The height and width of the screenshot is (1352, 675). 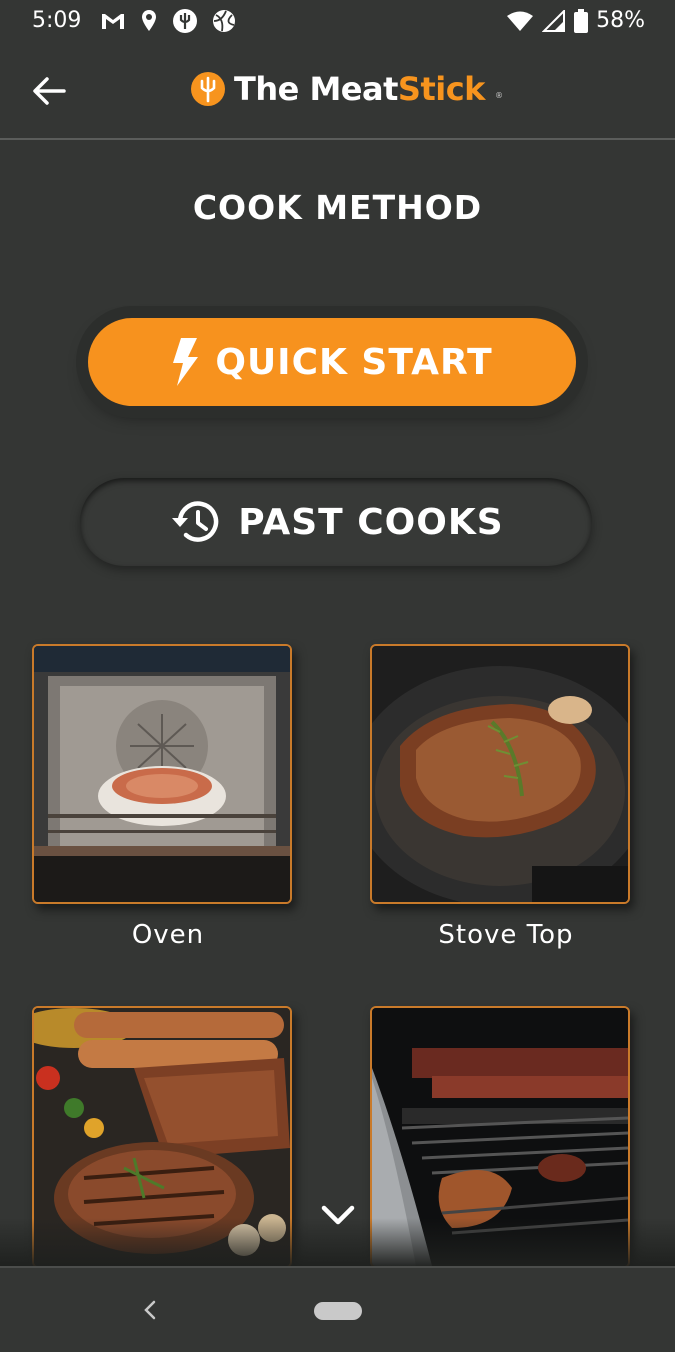 What do you see at coordinates (150, 1310) in the screenshot?
I see `nav-back-icon` at bounding box center [150, 1310].